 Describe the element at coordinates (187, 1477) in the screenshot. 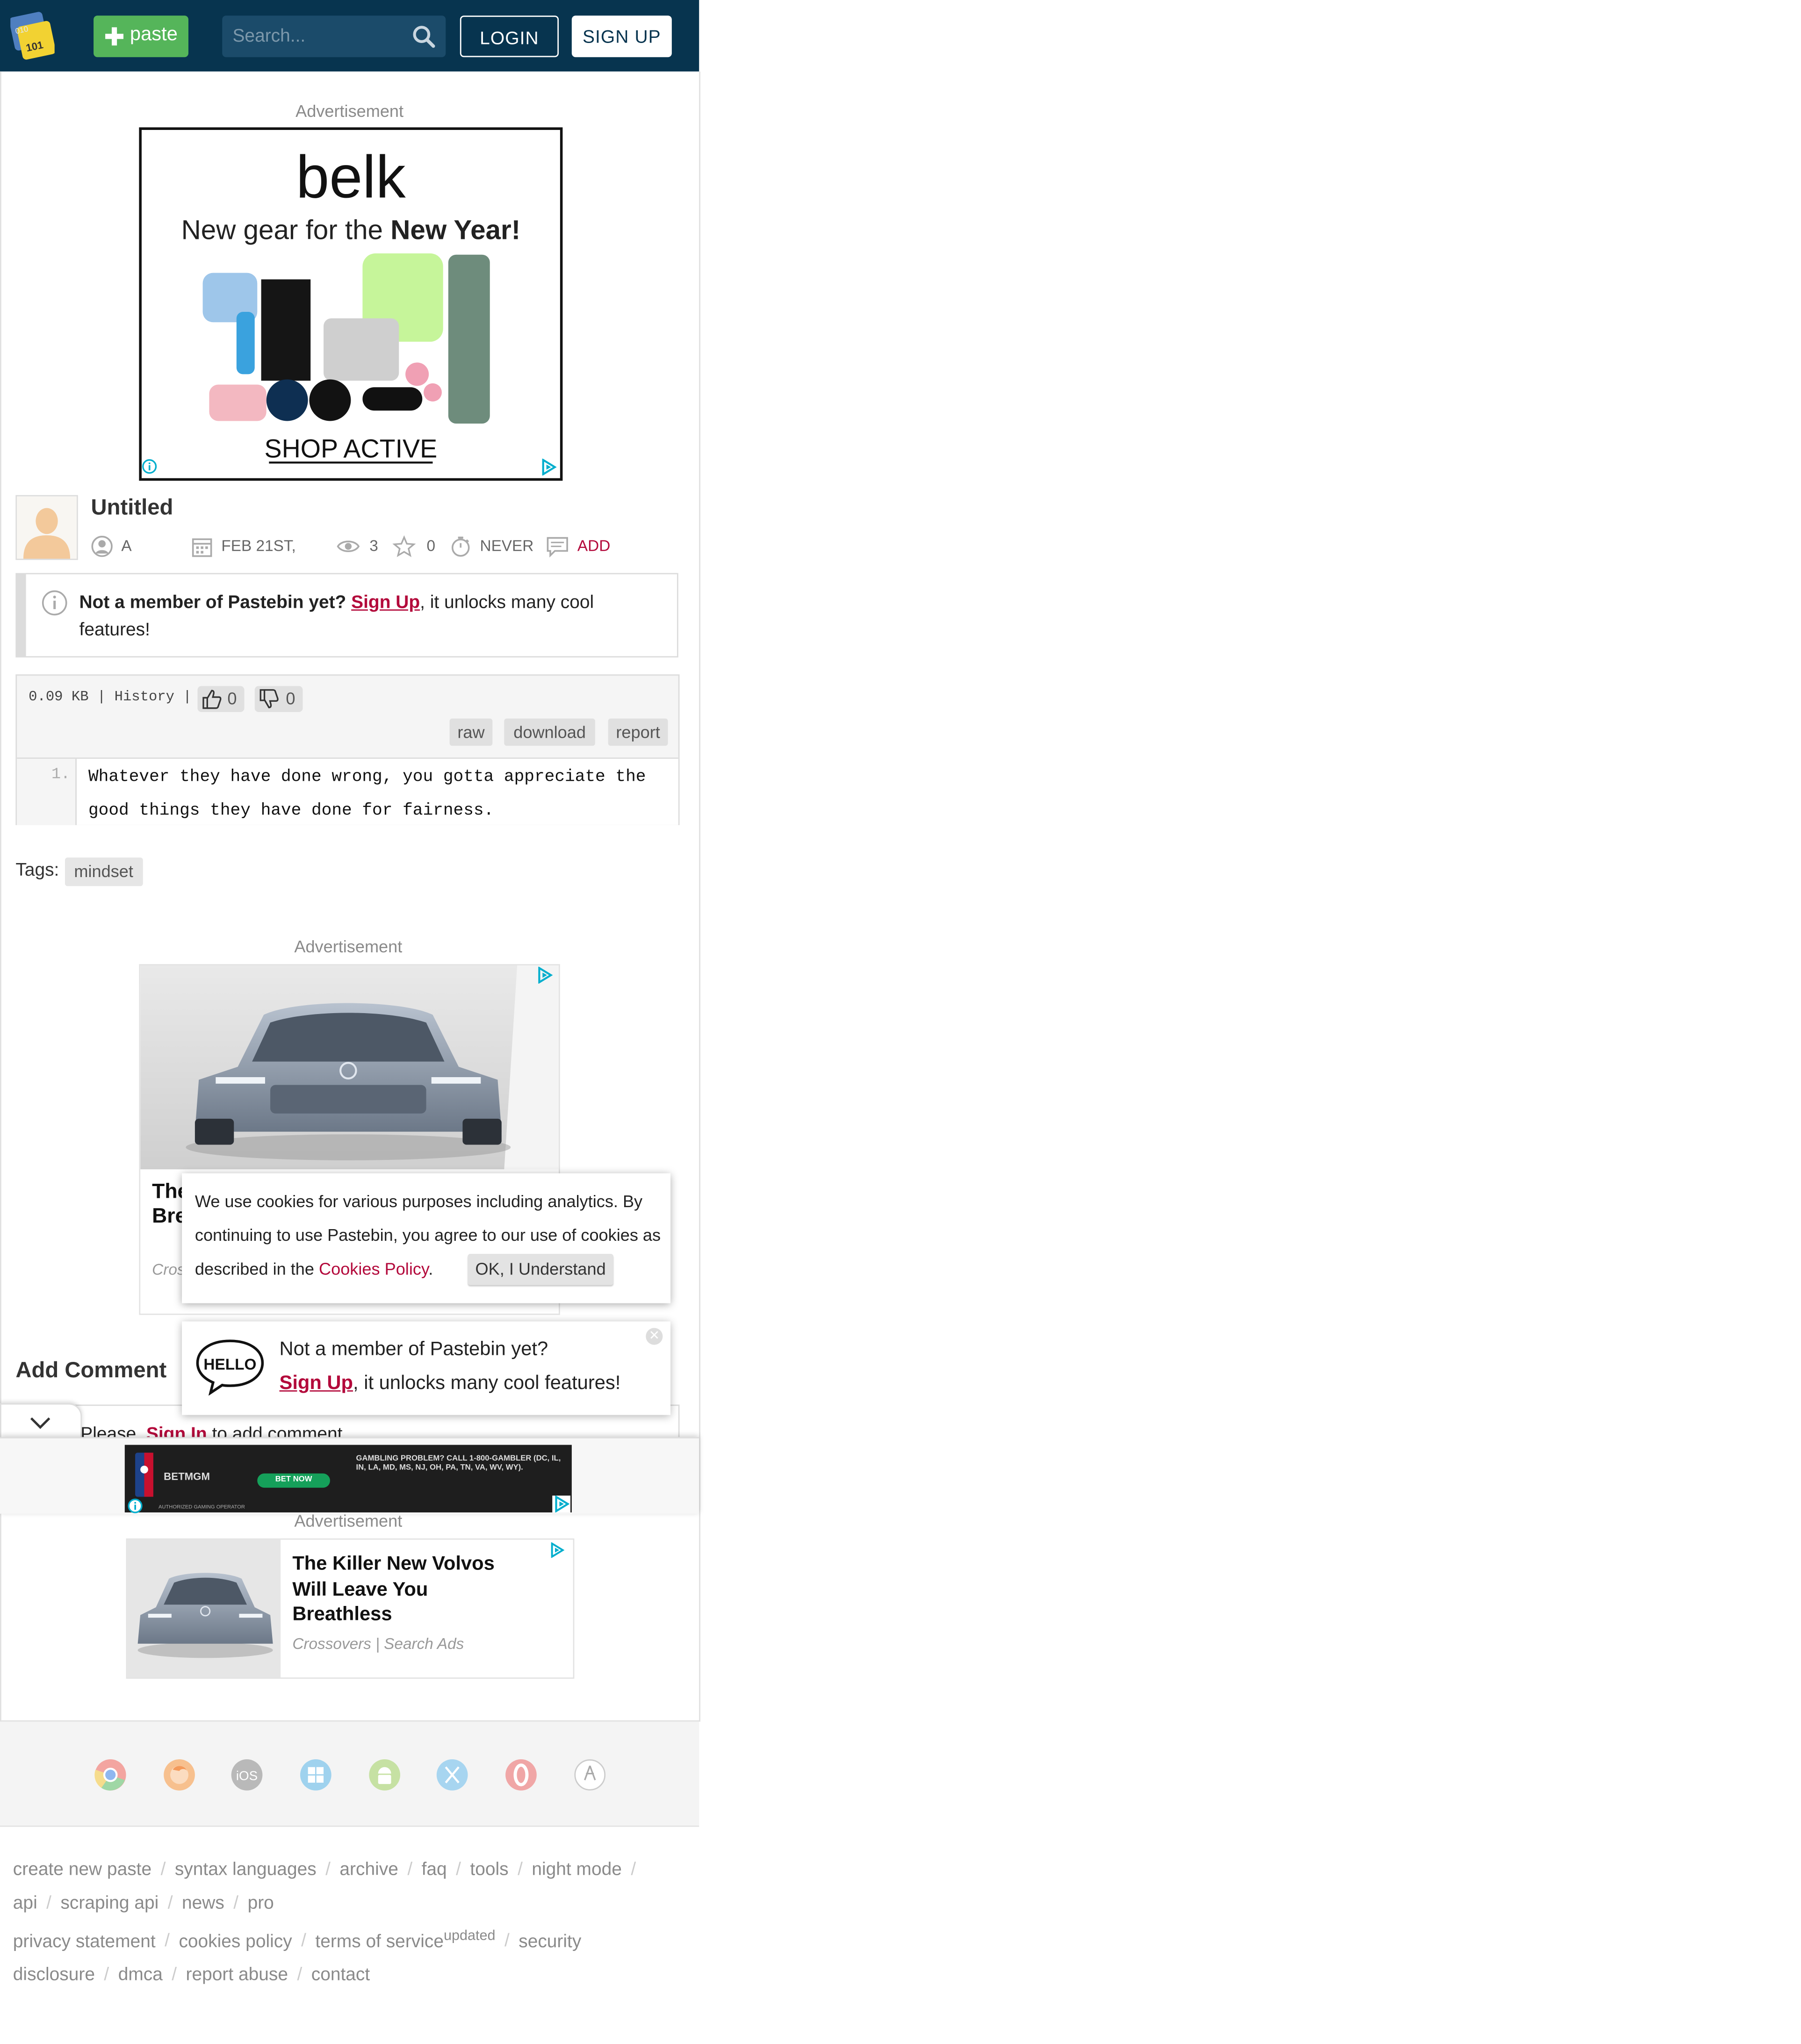

I see `betmgm-brand: BETMGM` at that location.